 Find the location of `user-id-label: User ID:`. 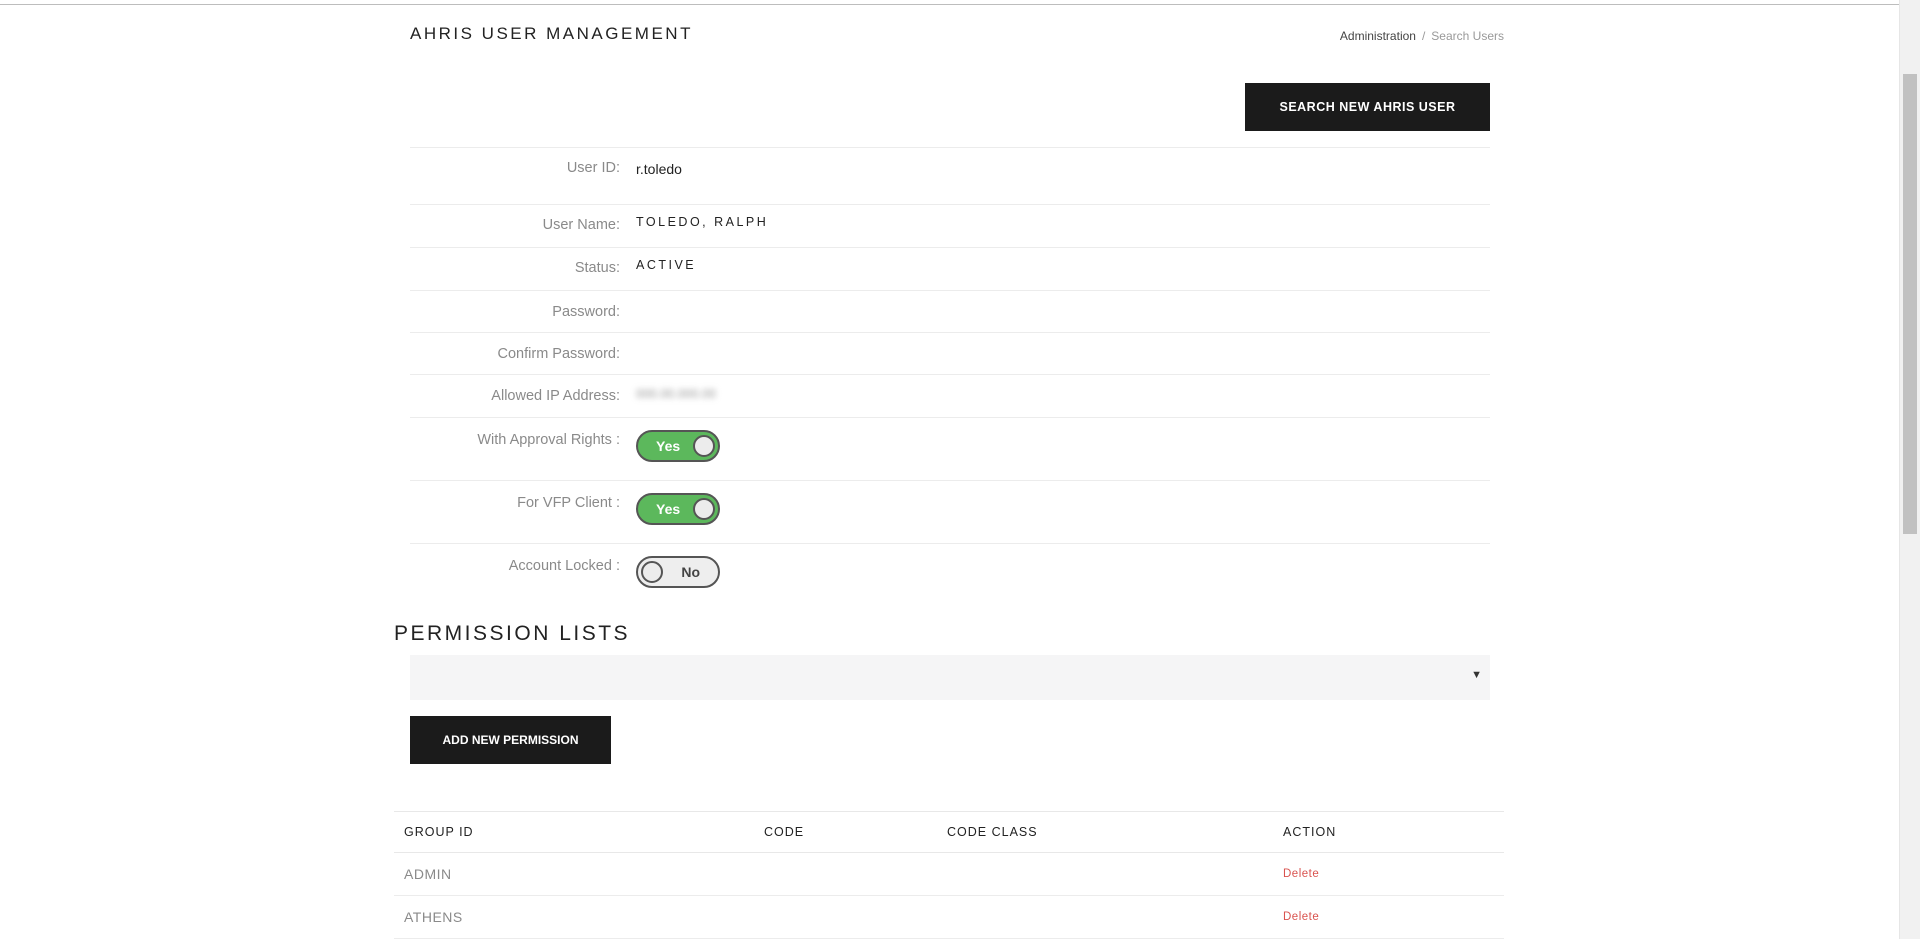

user-id-label: User ID: is located at coordinates (593, 168).